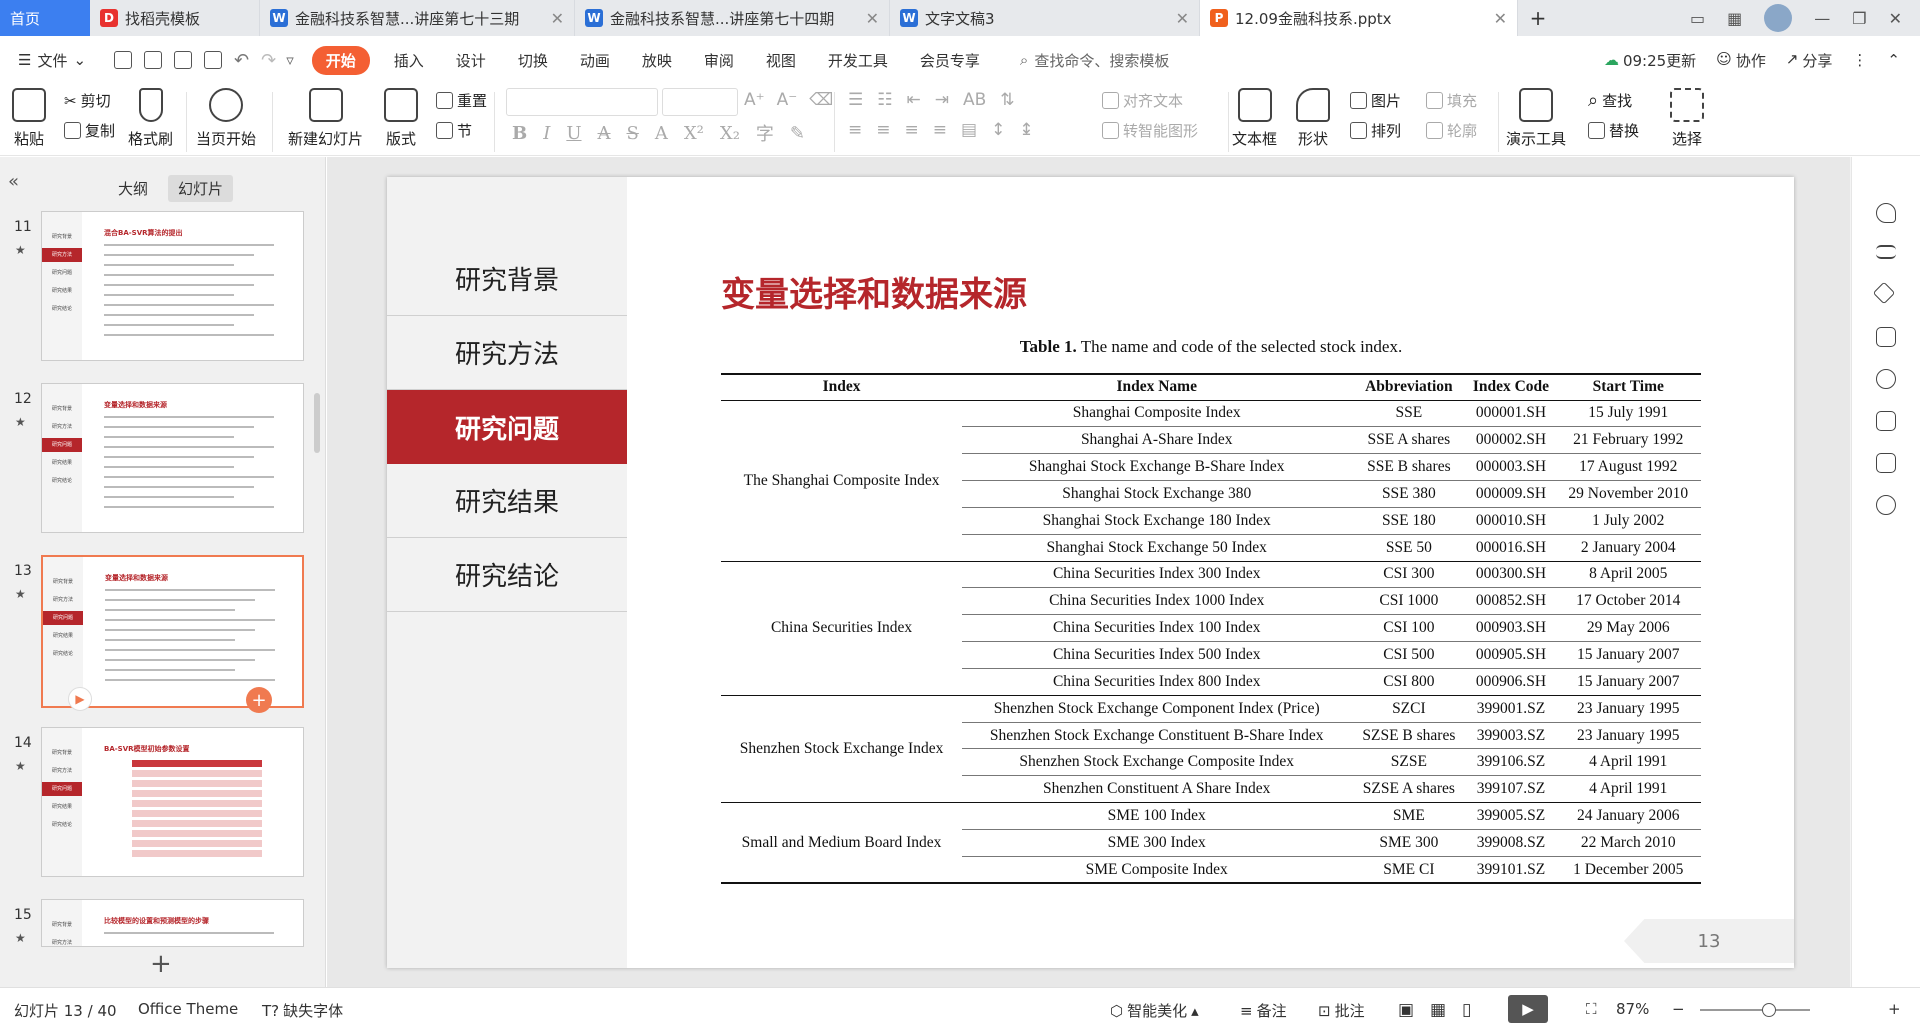 The height and width of the screenshot is (1030, 1920). I want to click on cut-button: ✂ 剪切, so click(87, 100).